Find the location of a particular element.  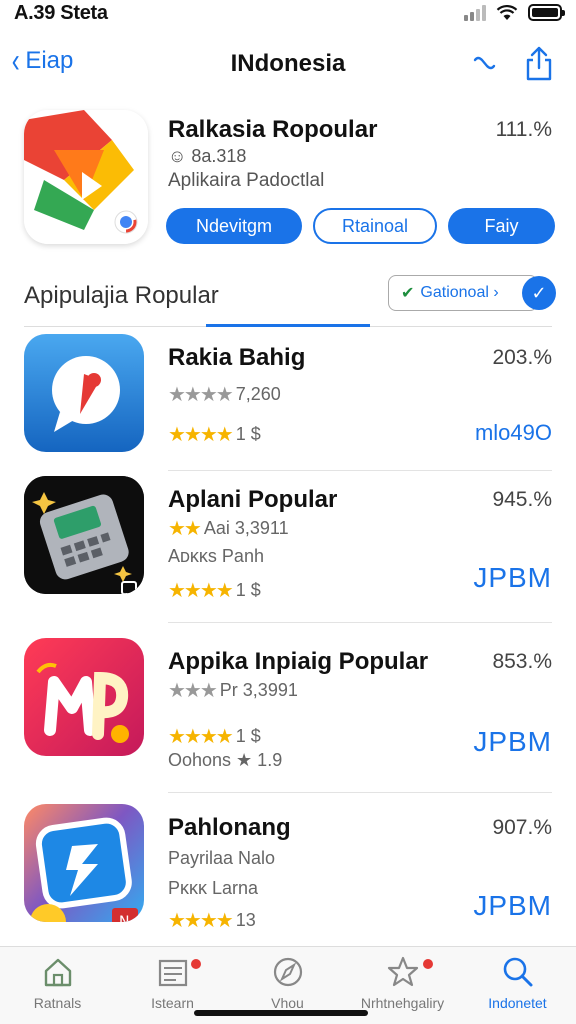

status-time: A.39 Steta is located at coordinates (61, 13).